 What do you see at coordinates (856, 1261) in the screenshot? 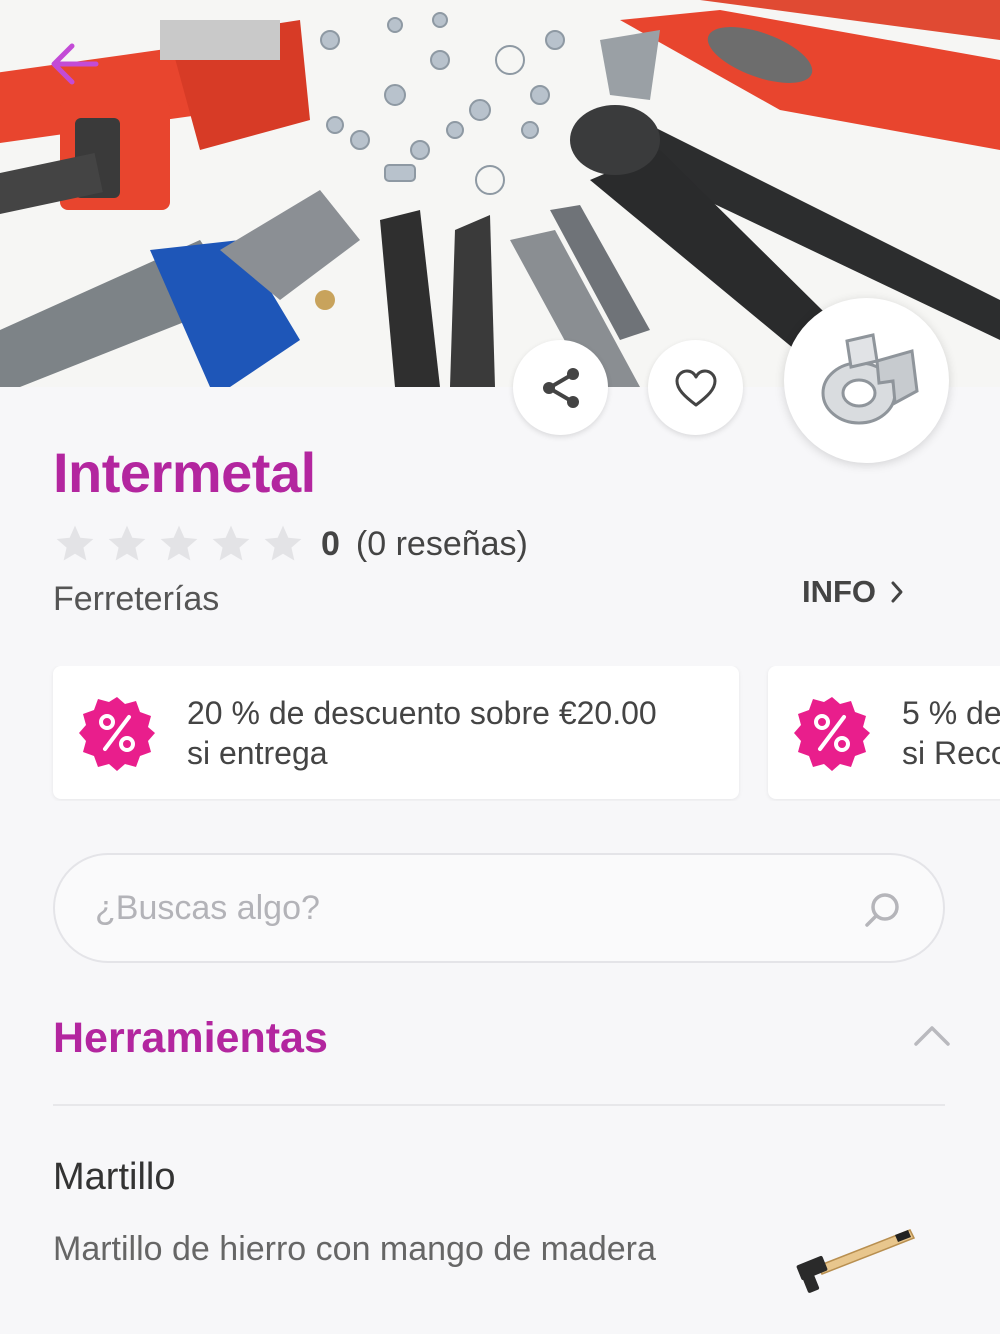
I see `hammer-product-image` at bounding box center [856, 1261].